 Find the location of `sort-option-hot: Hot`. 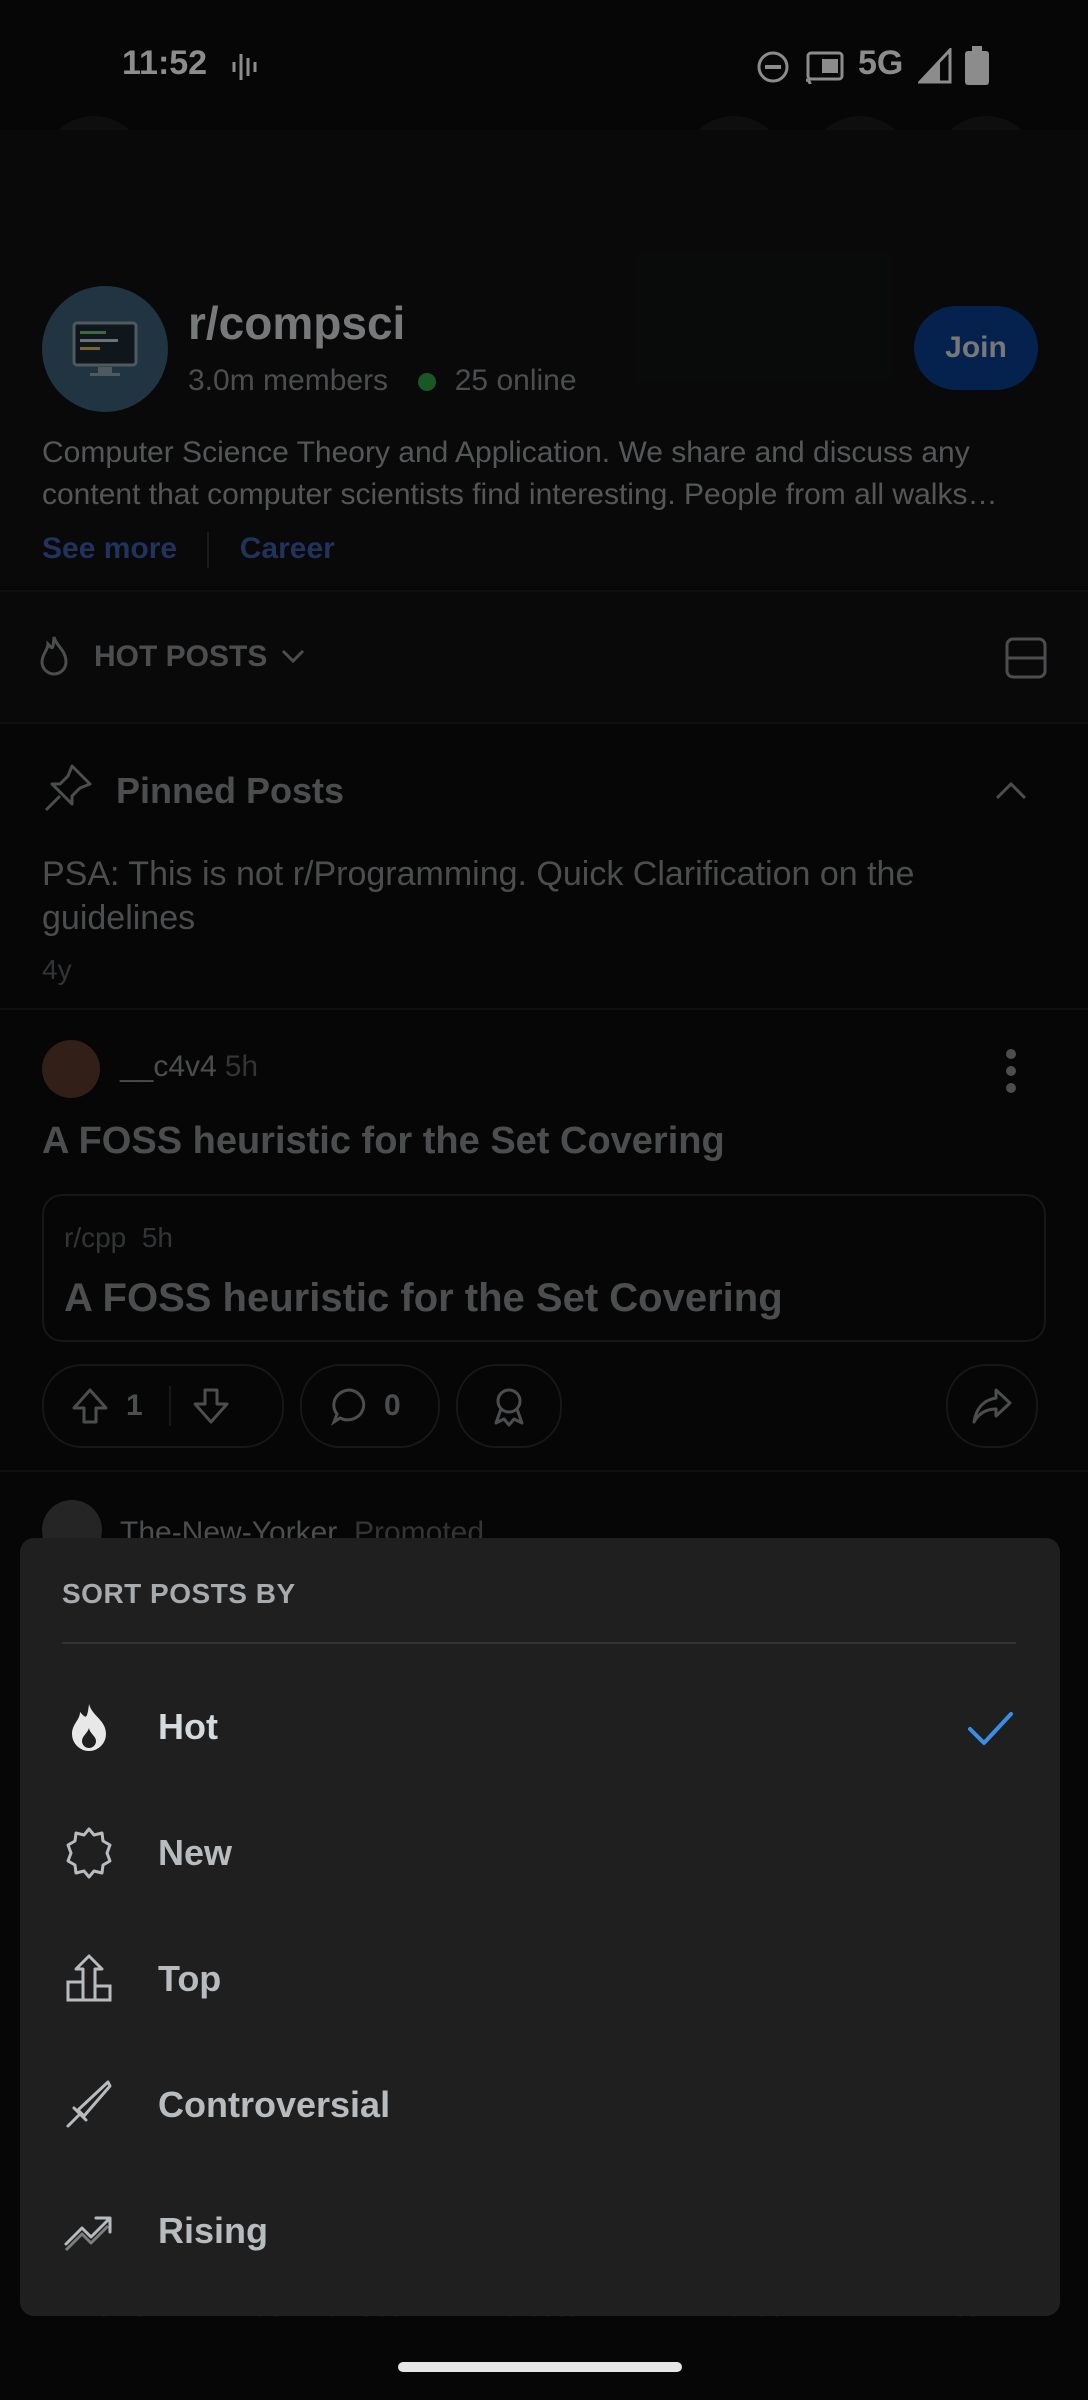

sort-option-hot: Hot is located at coordinates (540, 1728).